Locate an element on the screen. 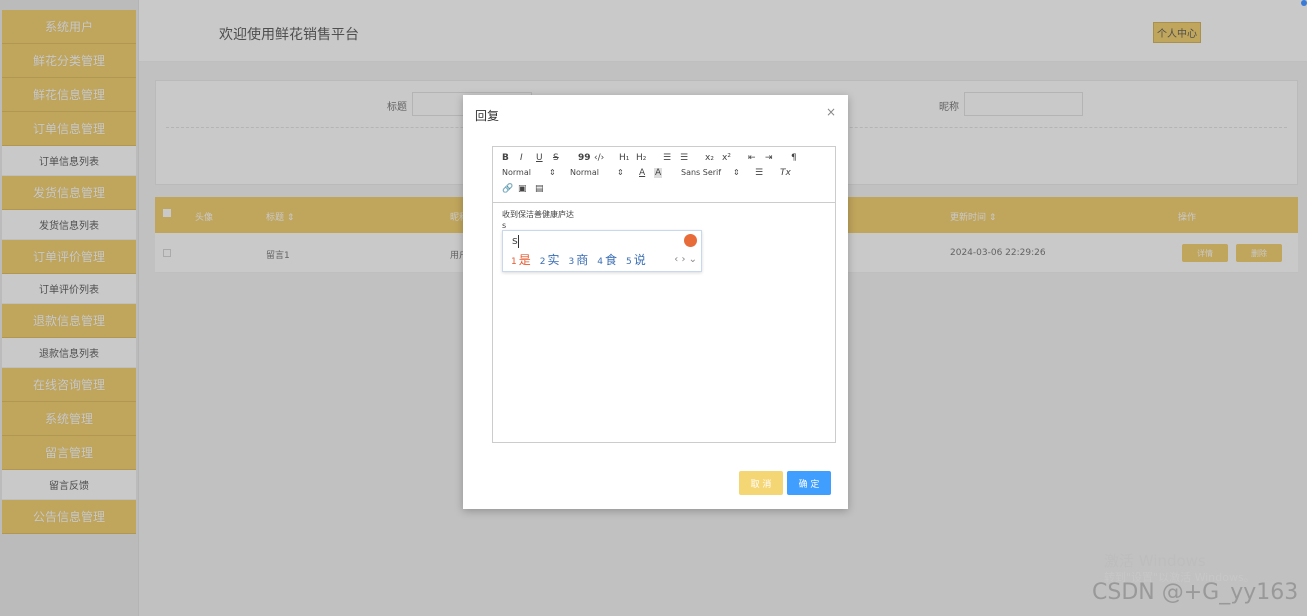 Image resolution: width=1307 pixels, height=616 pixels. italic-icon: I is located at coordinates (521, 158).